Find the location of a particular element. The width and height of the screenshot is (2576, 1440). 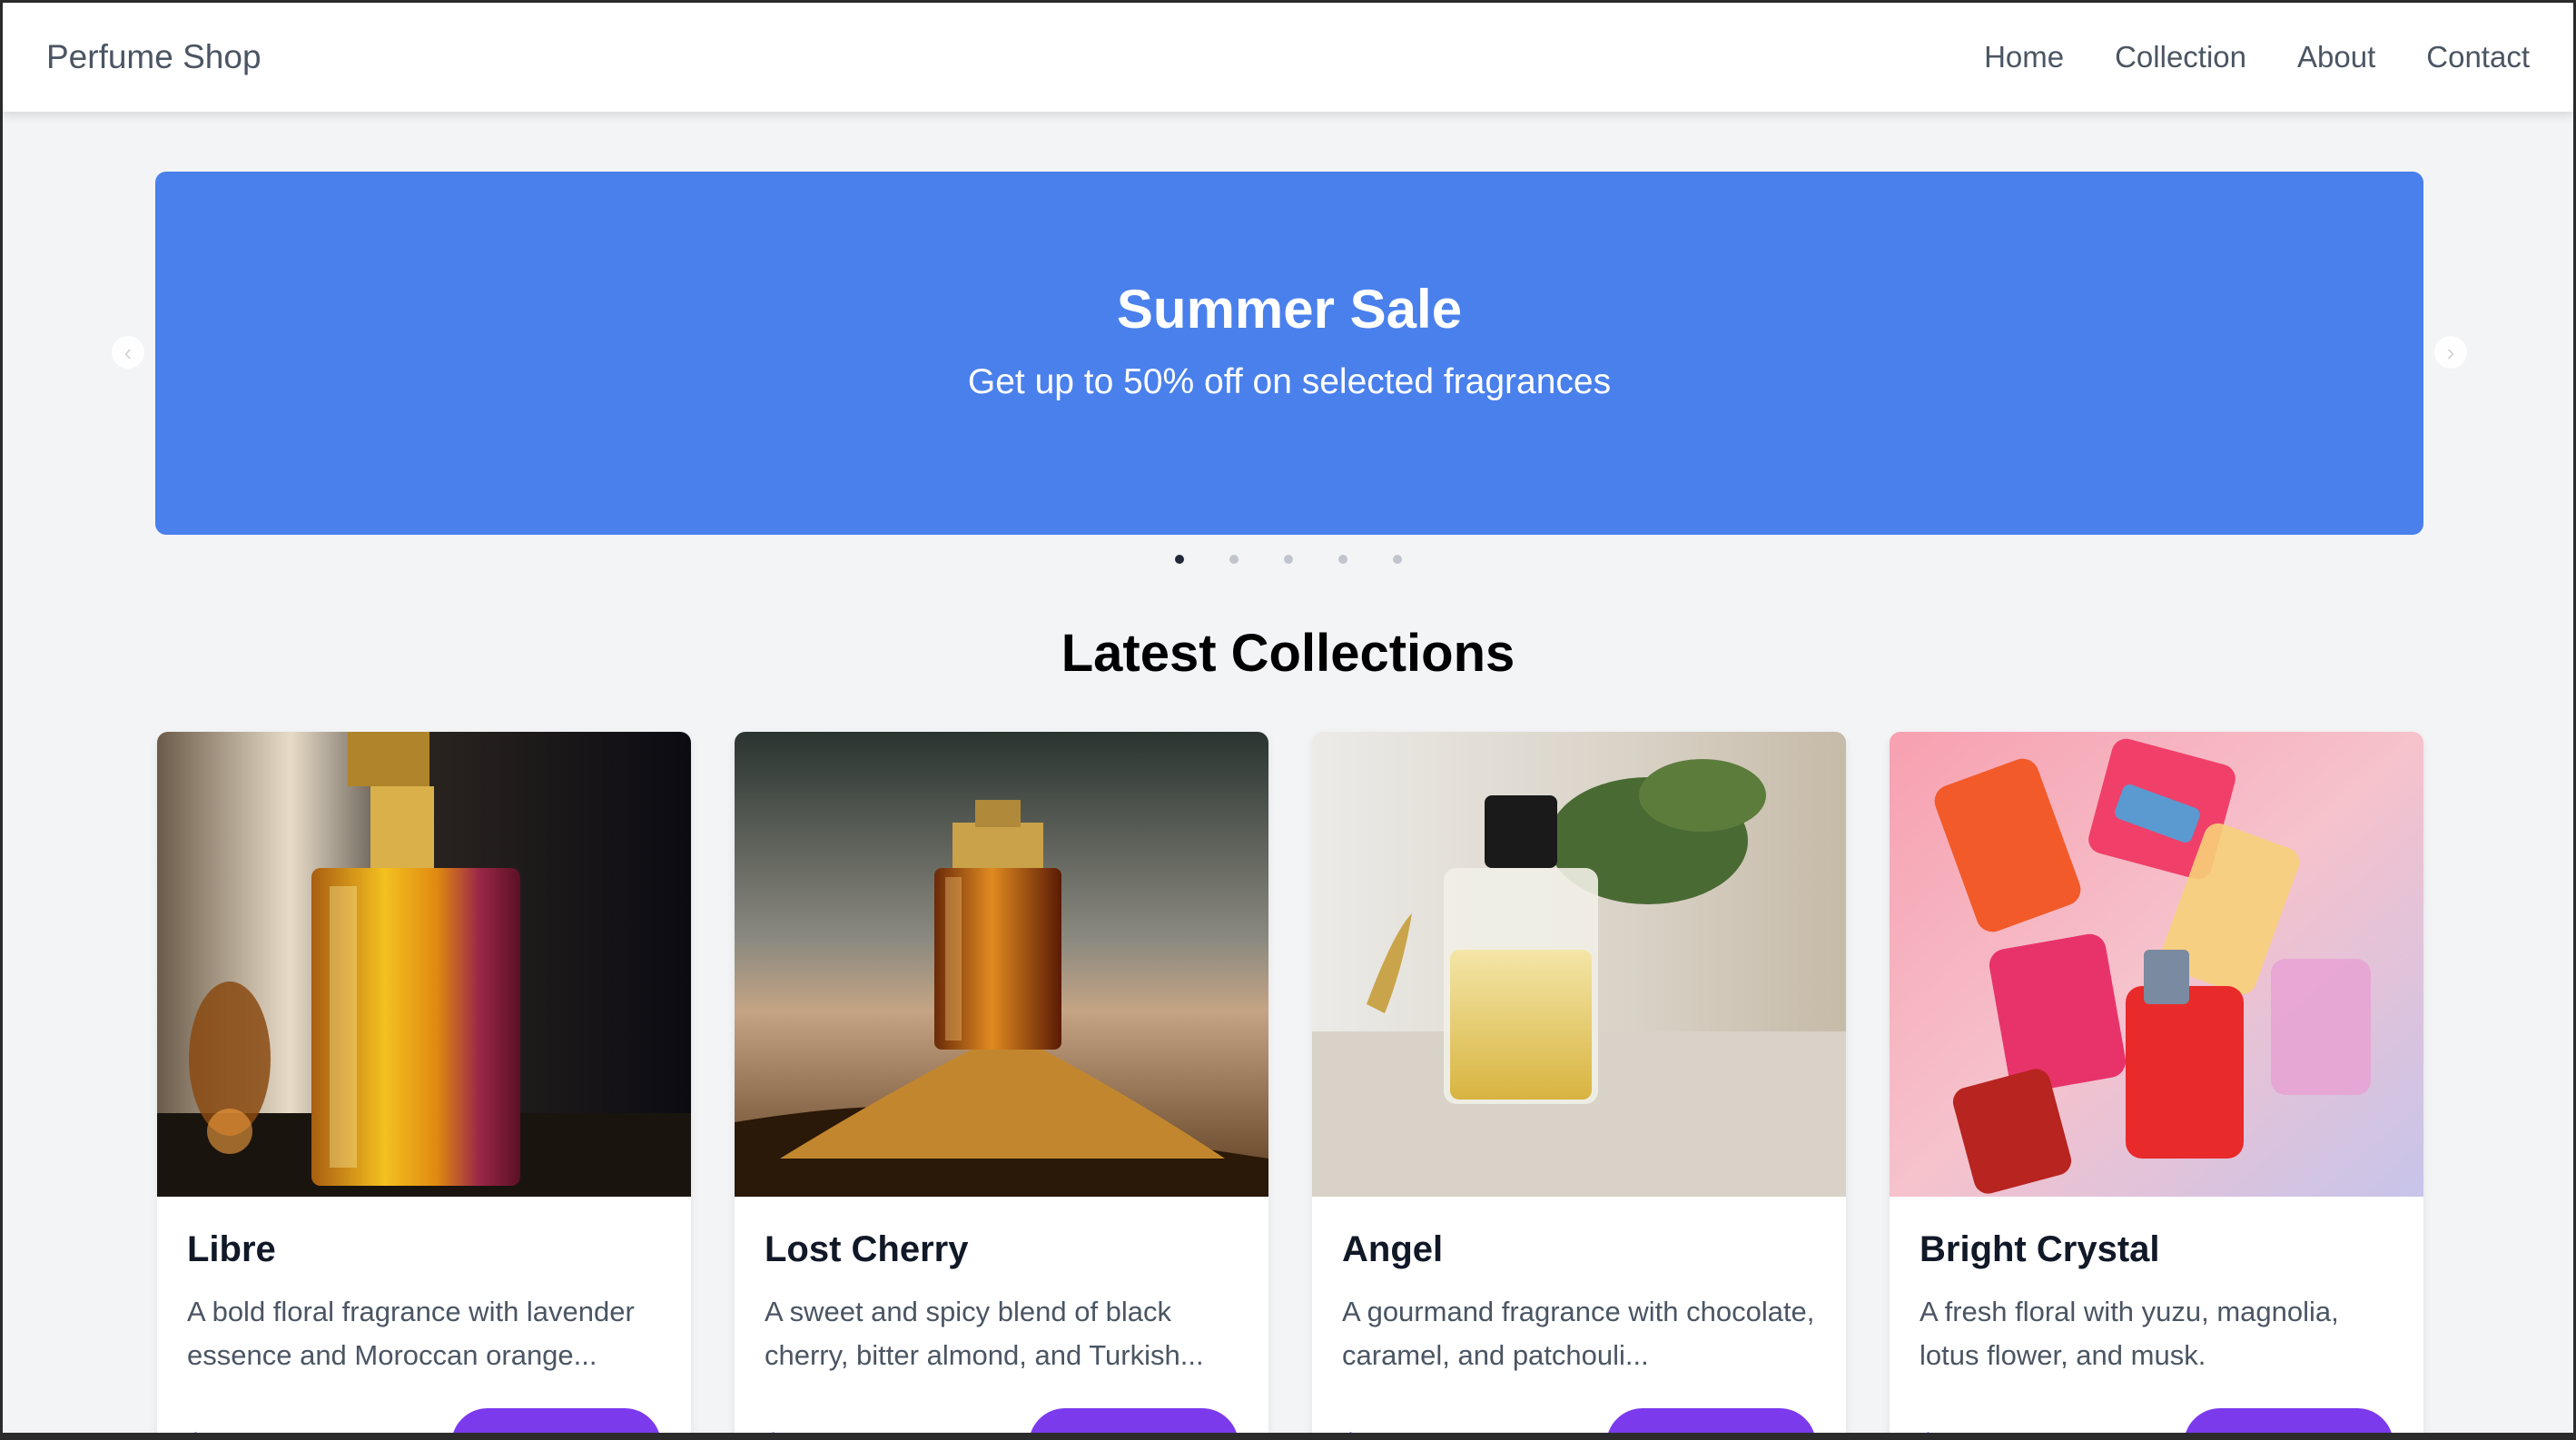

product-price: $175 is located at coordinates (799, 1431).